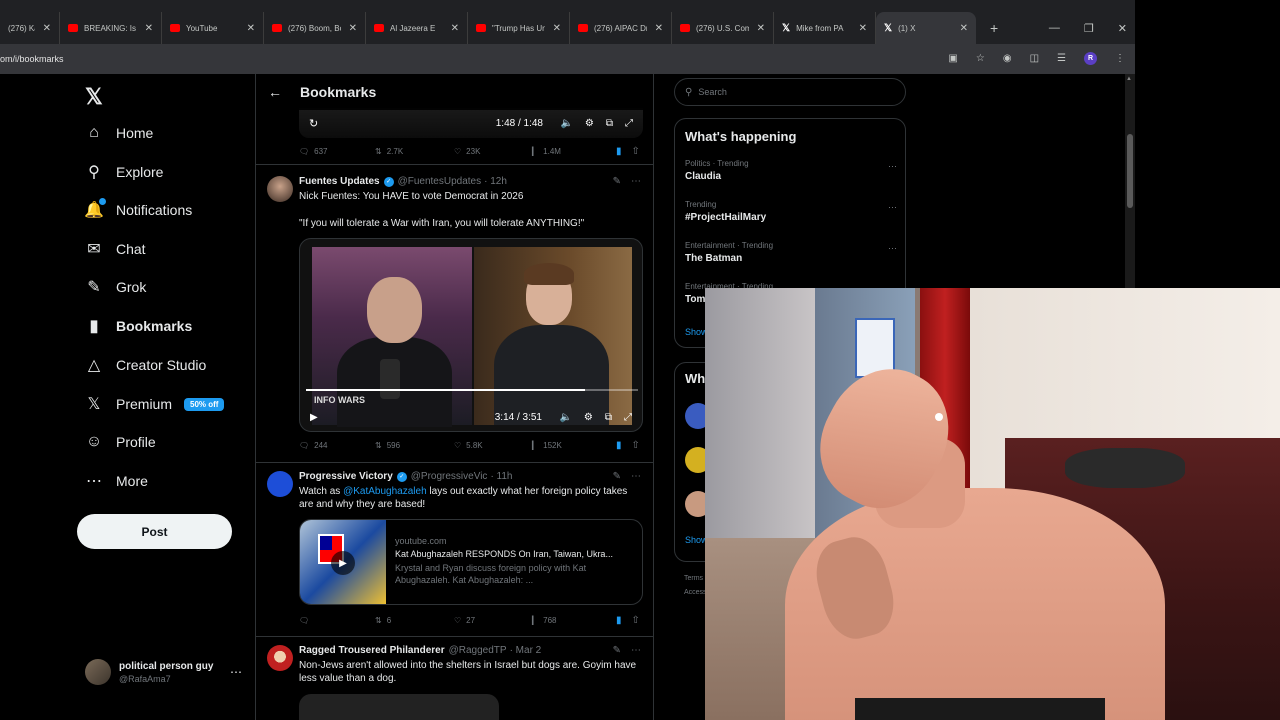 Image resolution: width=1280 pixels, height=720 pixels. What do you see at coordinates (493, 620) in the screenshot?
I see `like-button: ♡ 27` at bounding box center [493, 620].